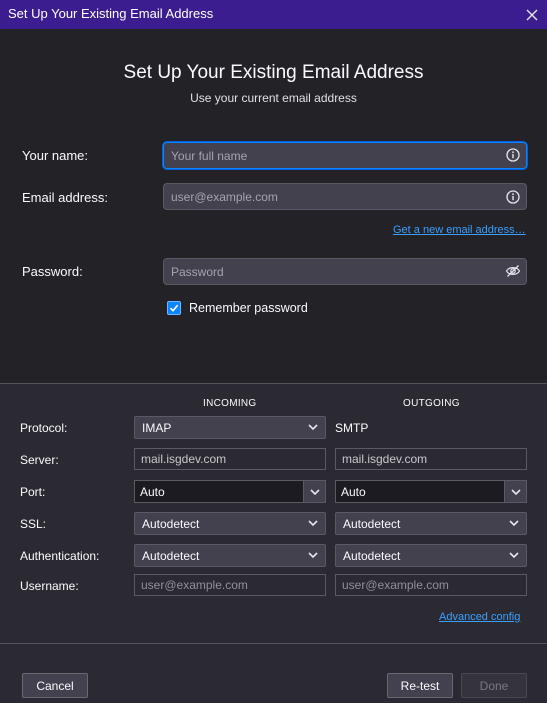 The width and height of the screenshot is (547, 703). What do you see at coordinates (372, 555) in the screenshot?
I see `outgoing-auth-value: Autodetect` at bounding box center [372, 555].